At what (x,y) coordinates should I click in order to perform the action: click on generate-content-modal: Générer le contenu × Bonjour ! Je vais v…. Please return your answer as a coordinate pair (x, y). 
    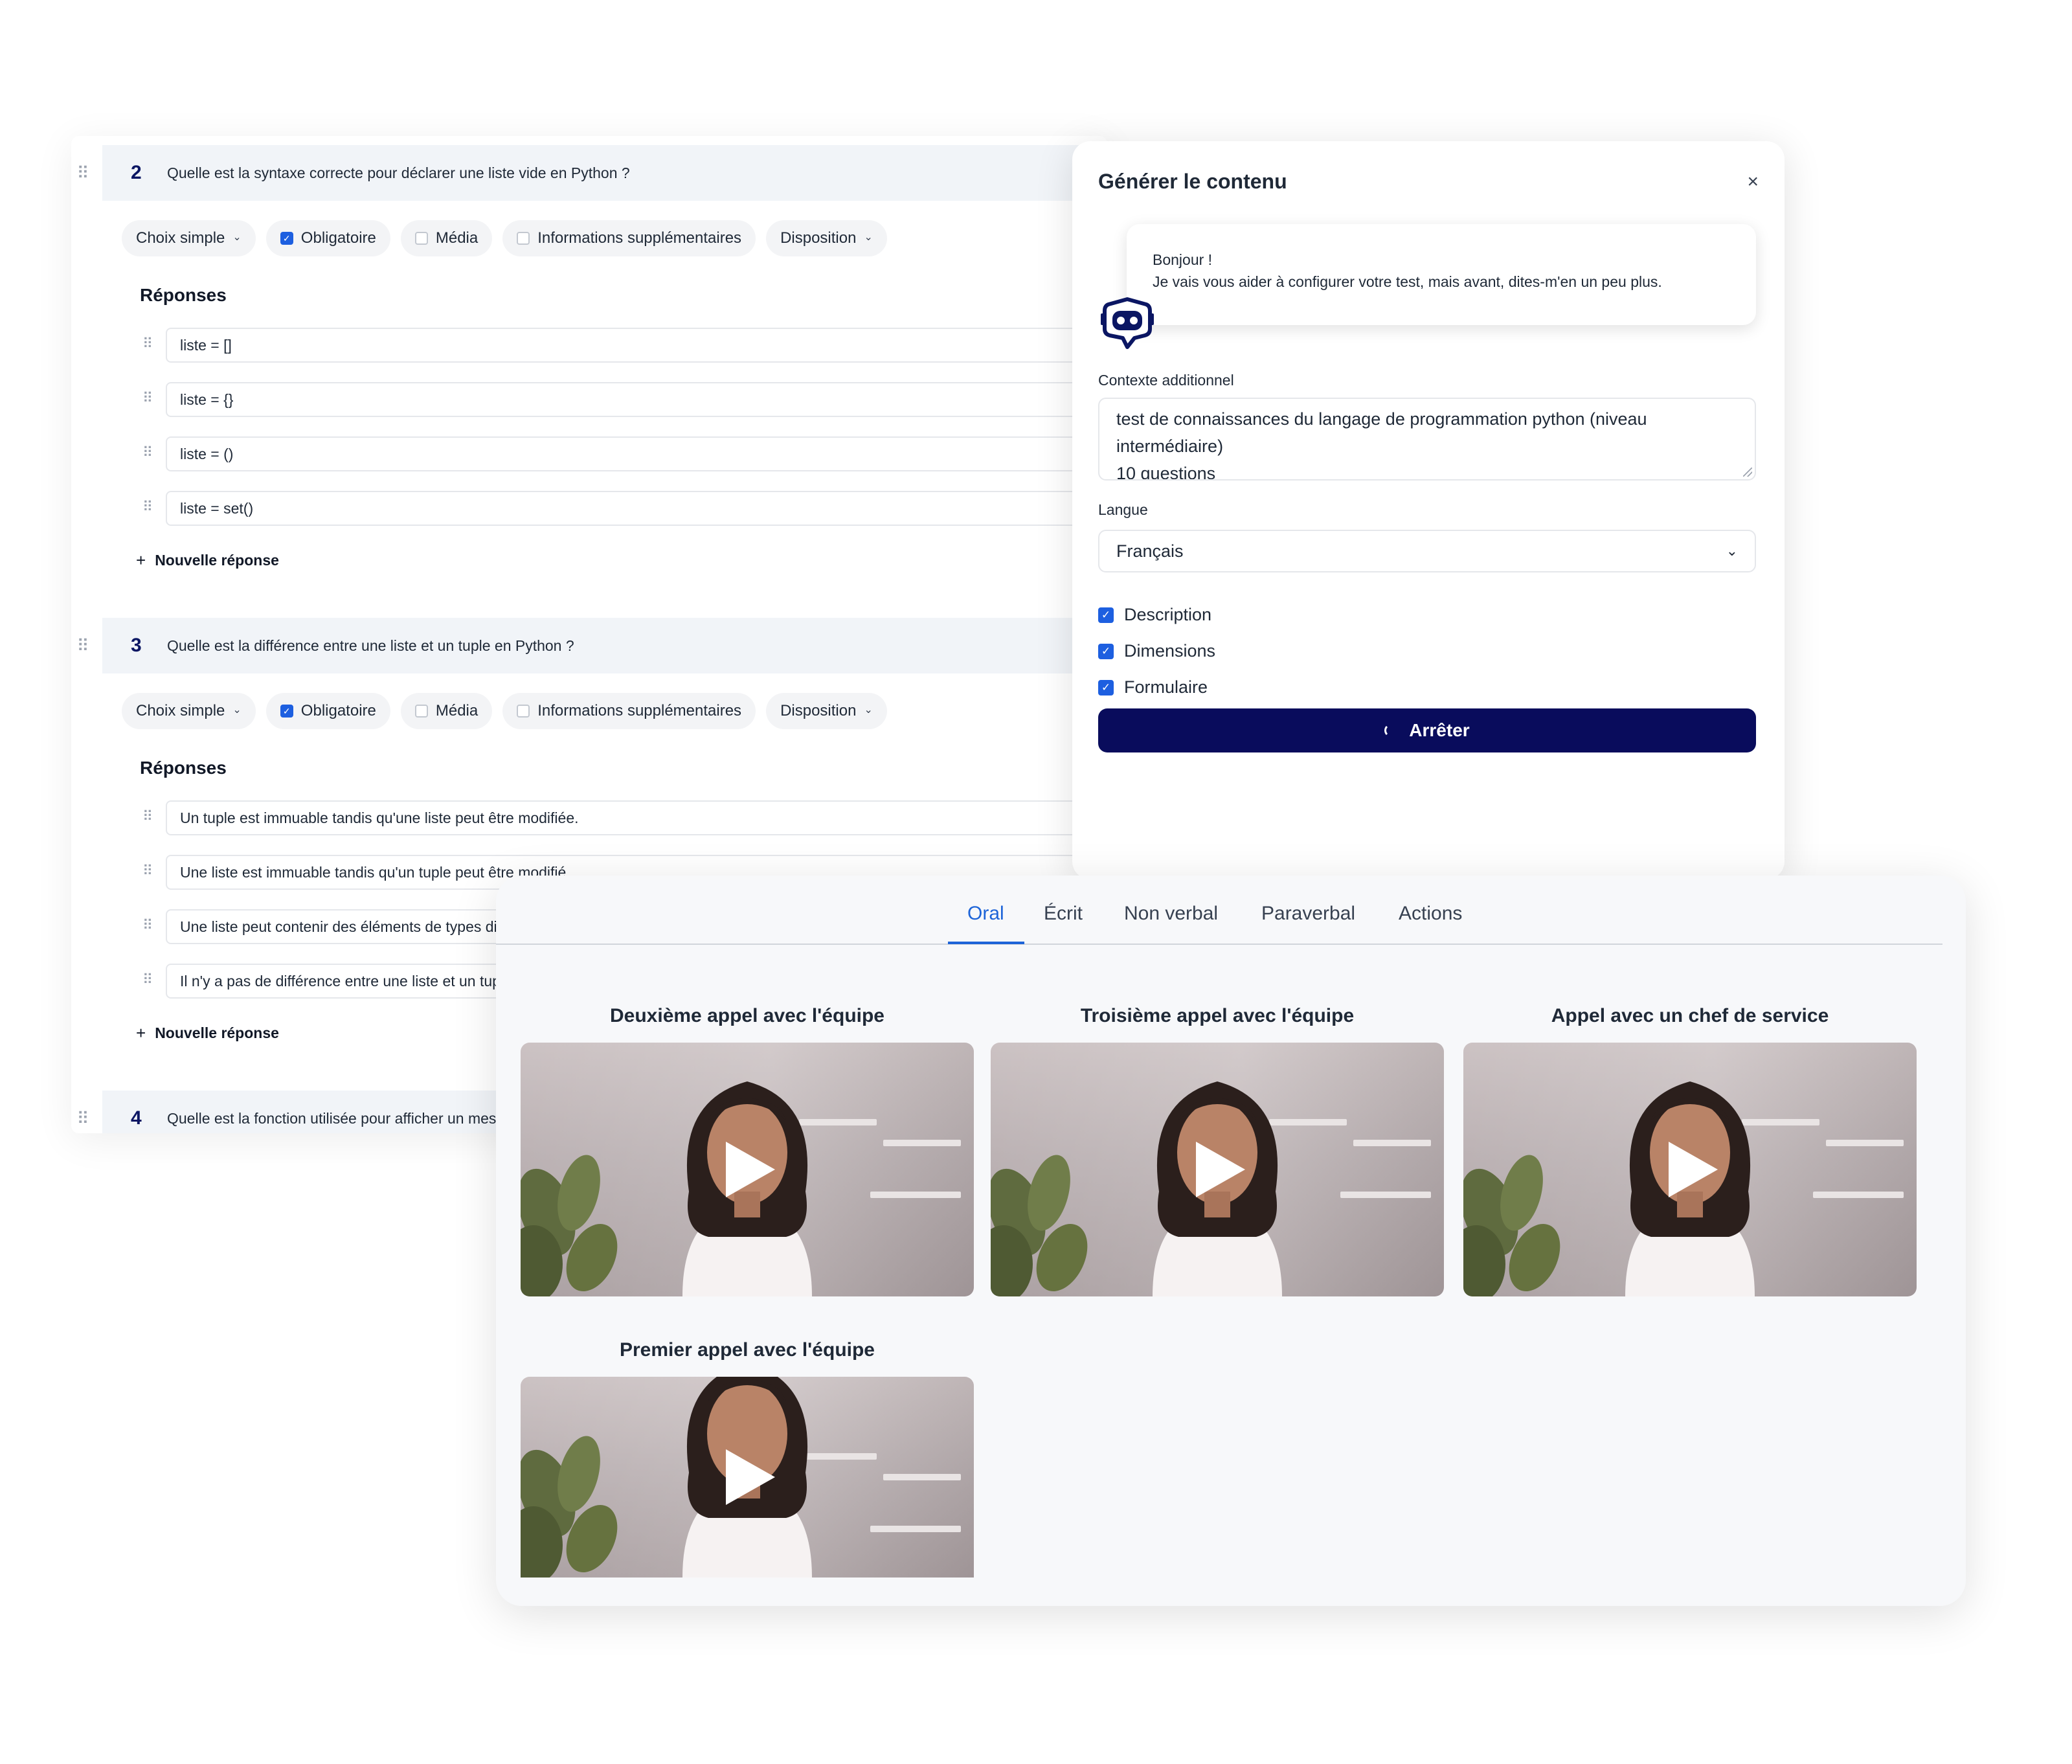
    Looking at the image, I should click on (1428, 510).